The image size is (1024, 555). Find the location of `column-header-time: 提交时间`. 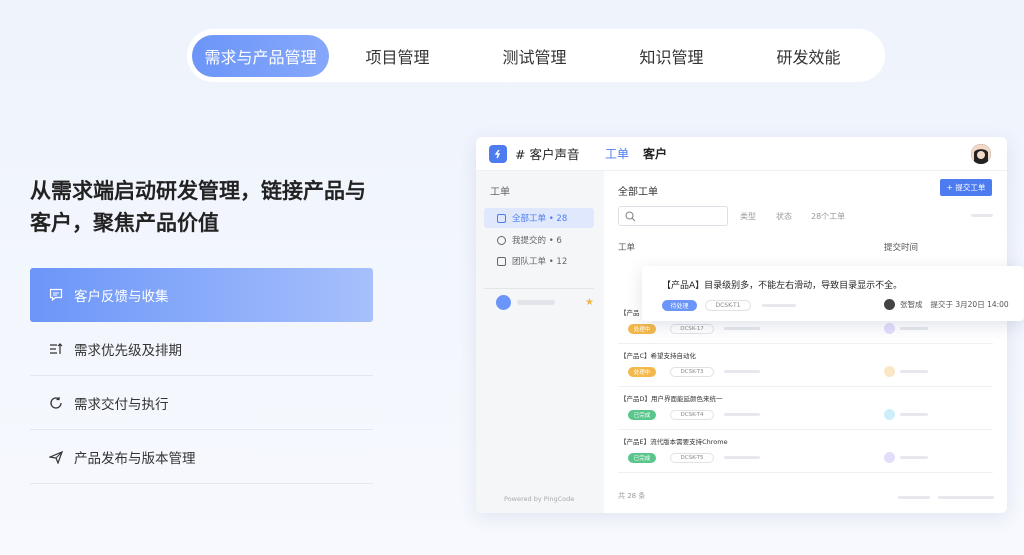

column-header-time: 提交时间 is located at coordinates (901, 248).